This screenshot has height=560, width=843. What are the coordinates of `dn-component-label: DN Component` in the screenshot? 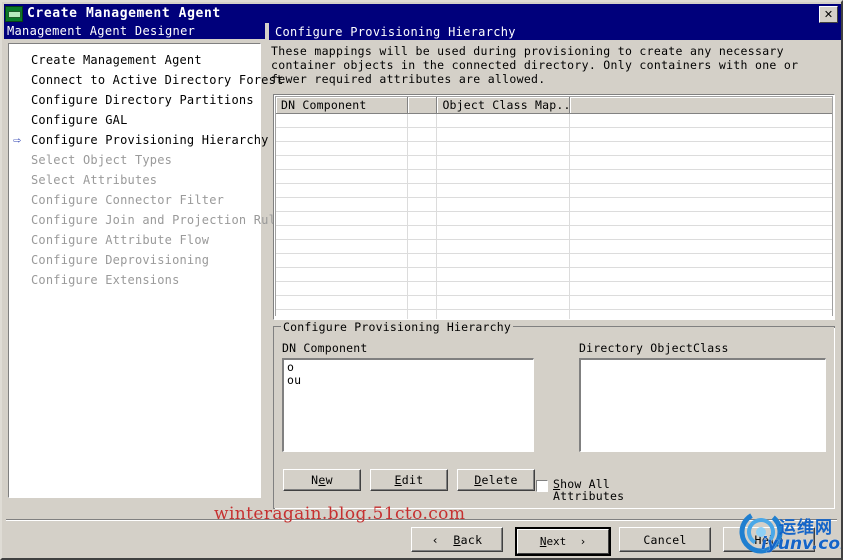 It's located at (325, 348).